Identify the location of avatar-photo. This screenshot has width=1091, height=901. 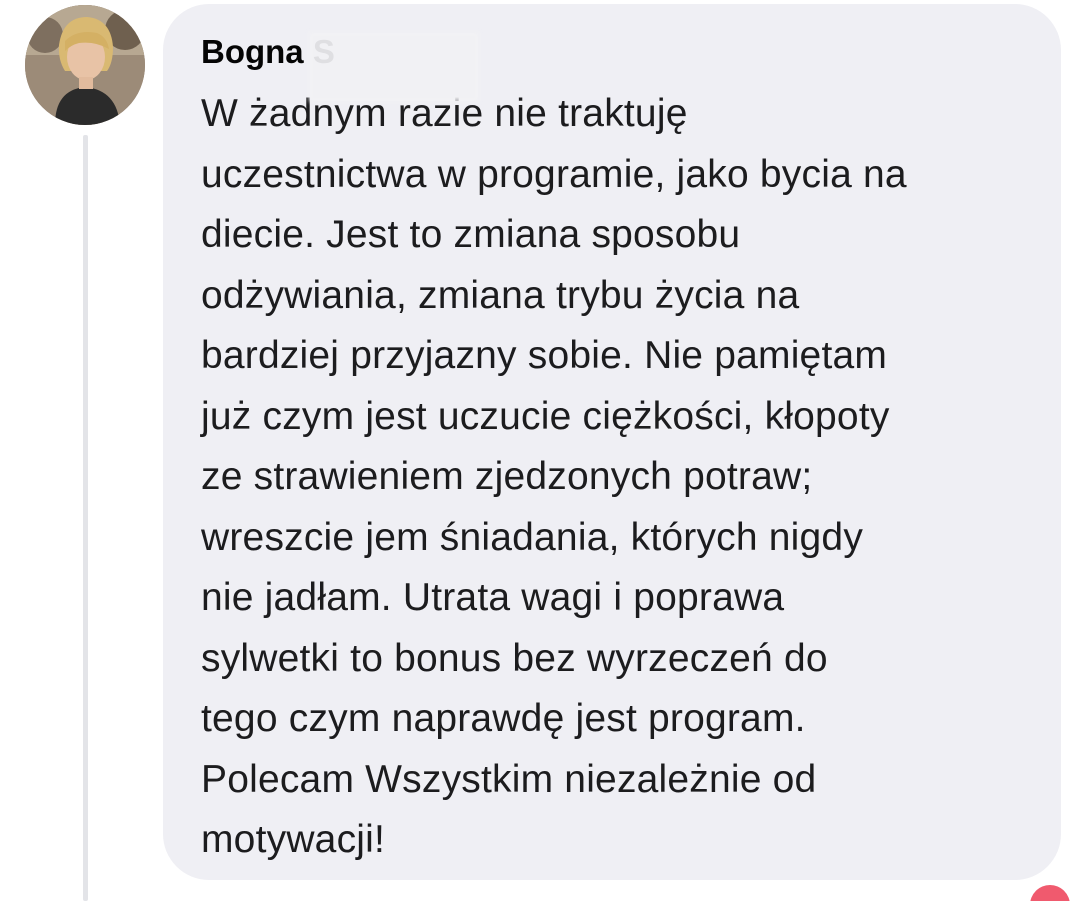
(85, 65).